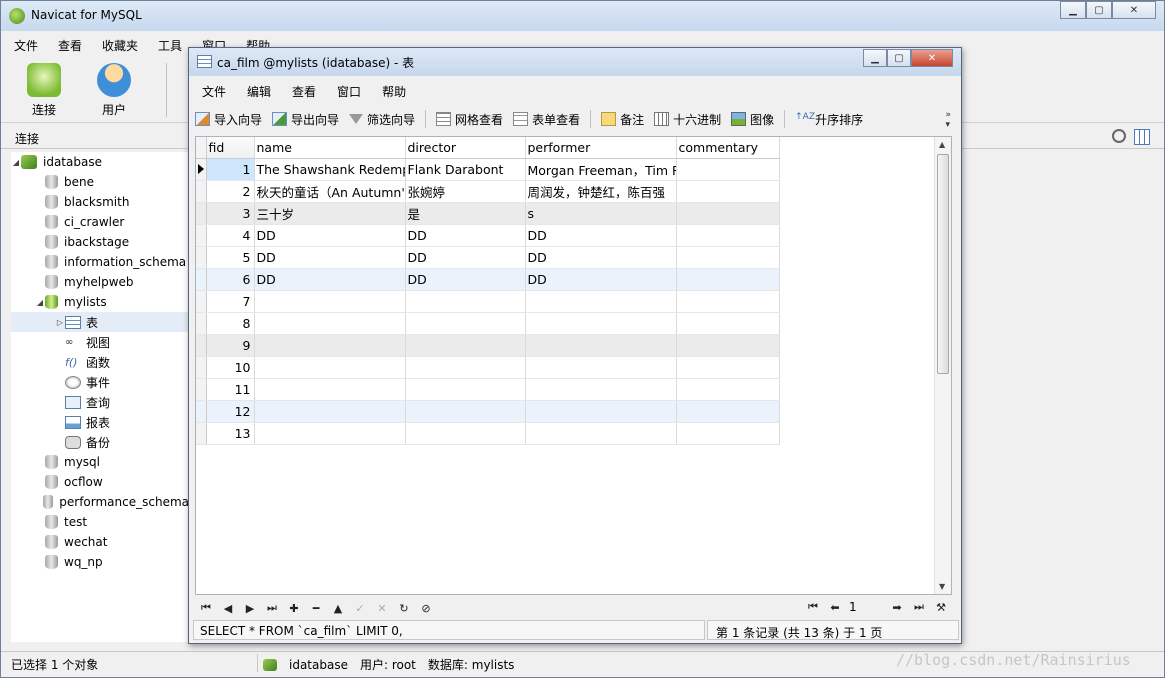 This screenshot has height=678, width=1165. Describe the element at coordinates (1099, 10) in the screenshot. I see `maximize-button: ▢` at that location.